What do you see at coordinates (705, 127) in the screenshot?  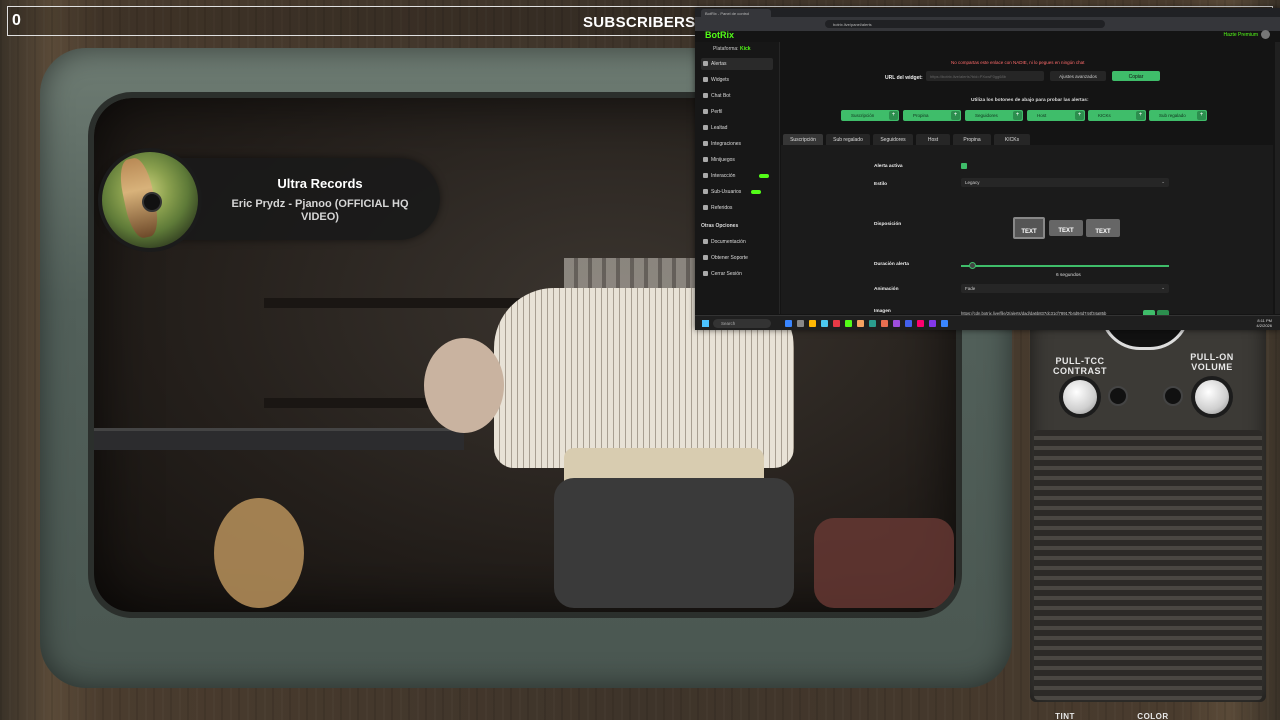 I see `loyalty-icon` at bounding box center [705, 127].